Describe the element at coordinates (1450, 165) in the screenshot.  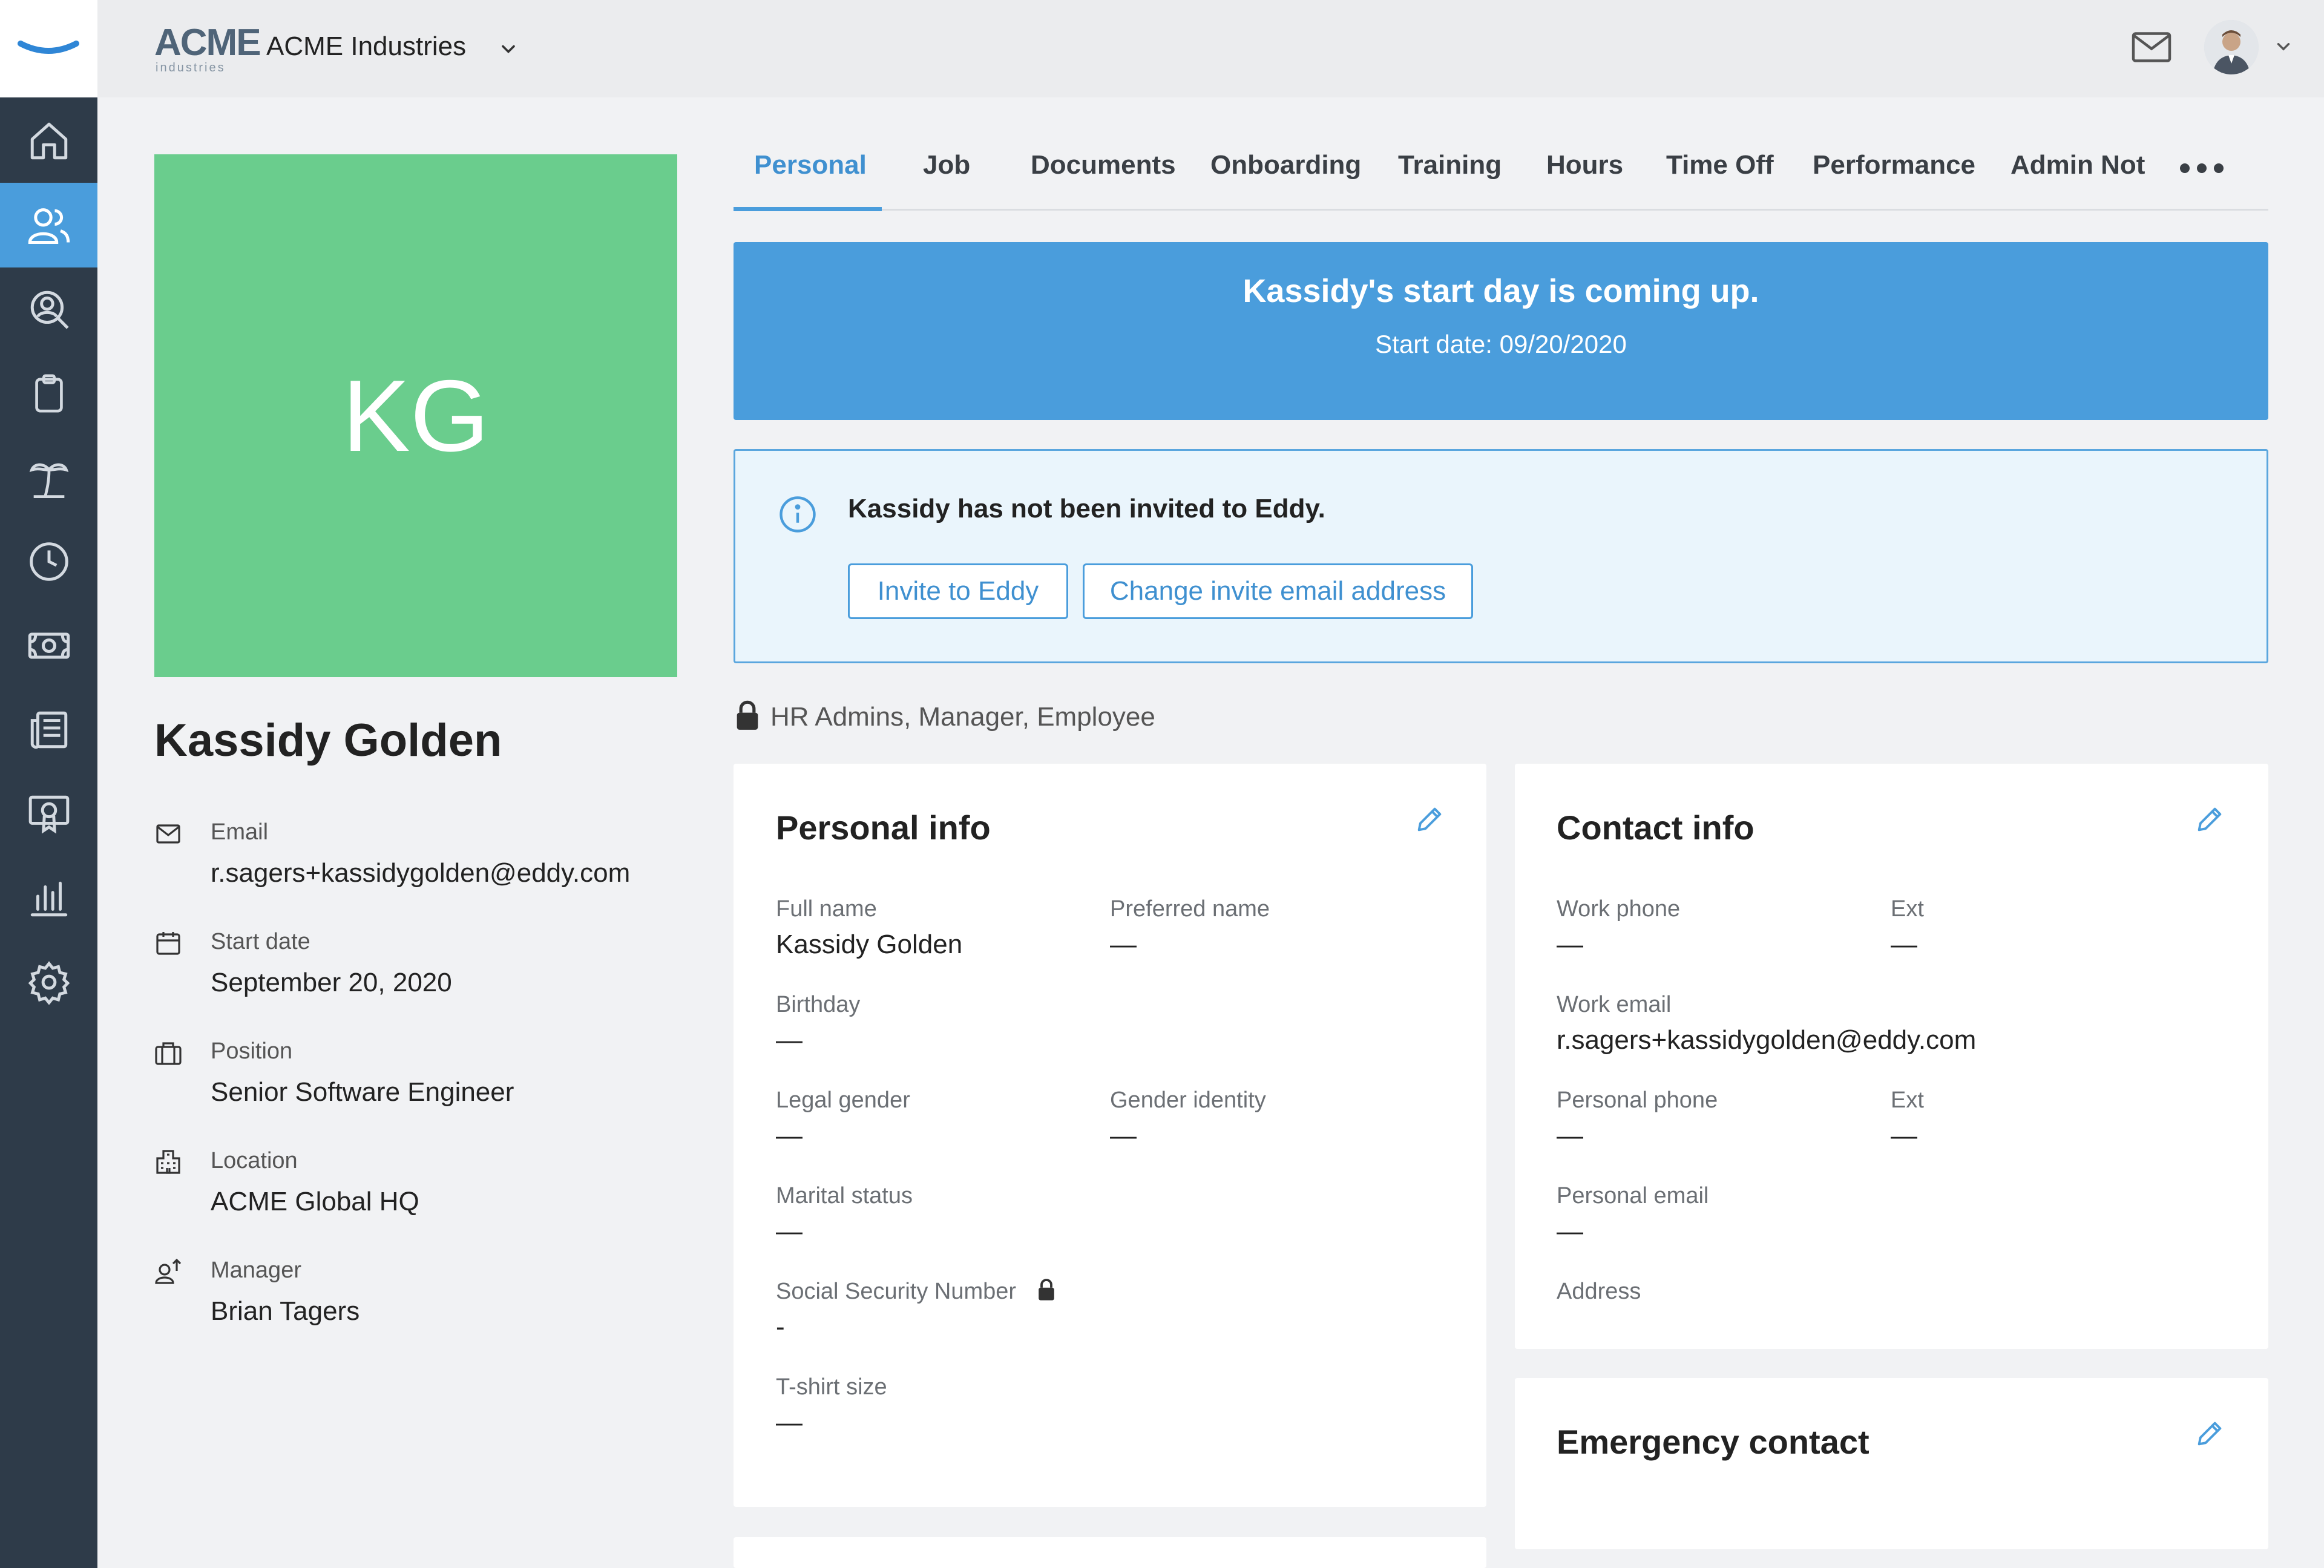
I see `tab-training: Training` at that location.